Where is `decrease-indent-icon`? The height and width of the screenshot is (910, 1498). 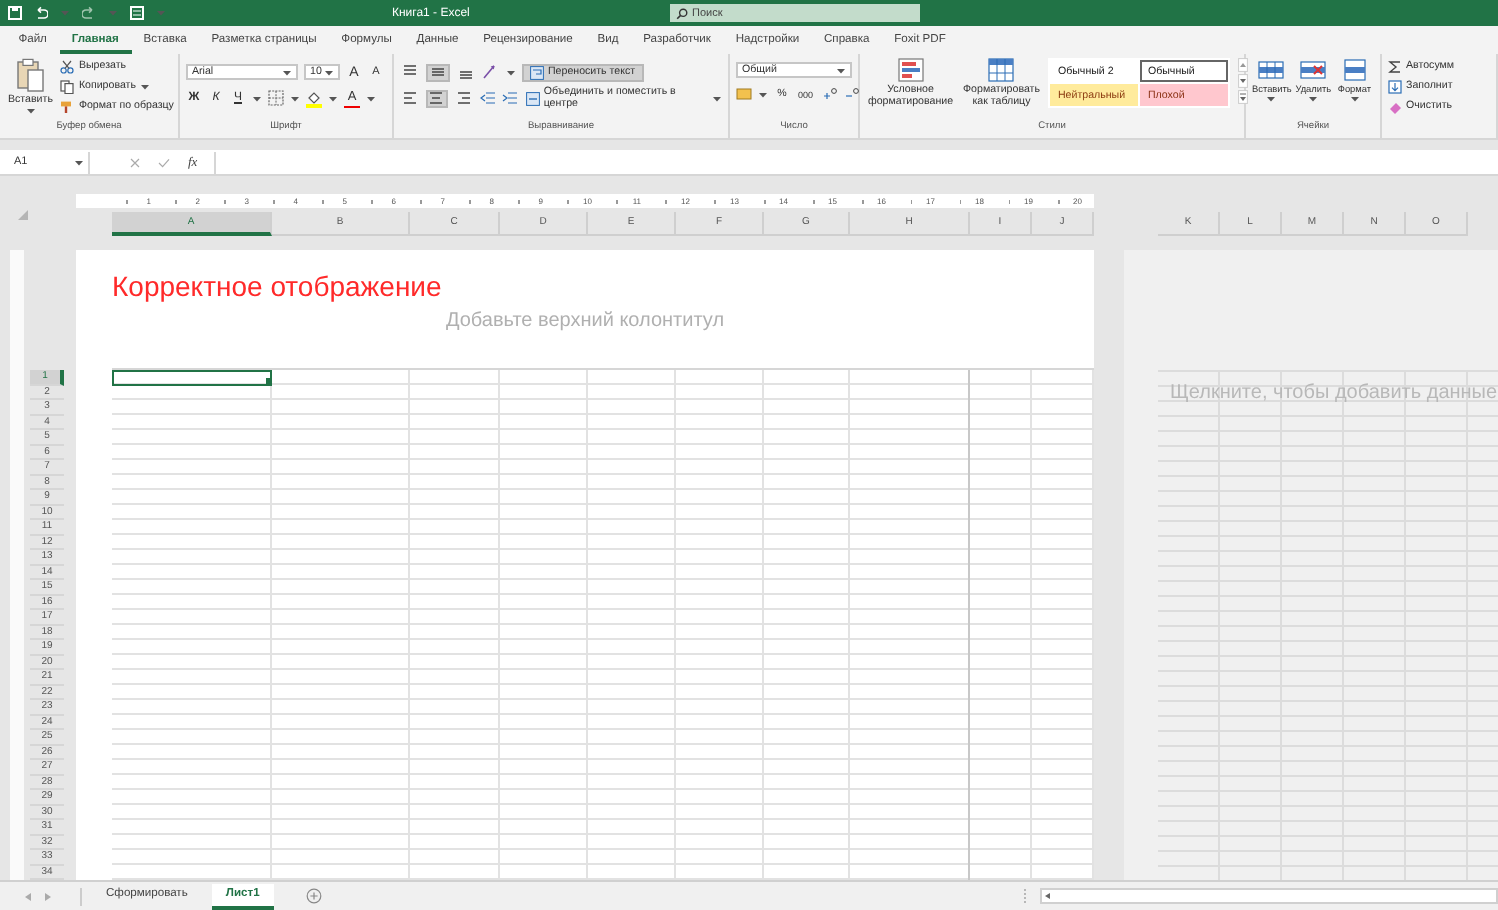
decrease-indent-icon is located at coordinates (487, 98).